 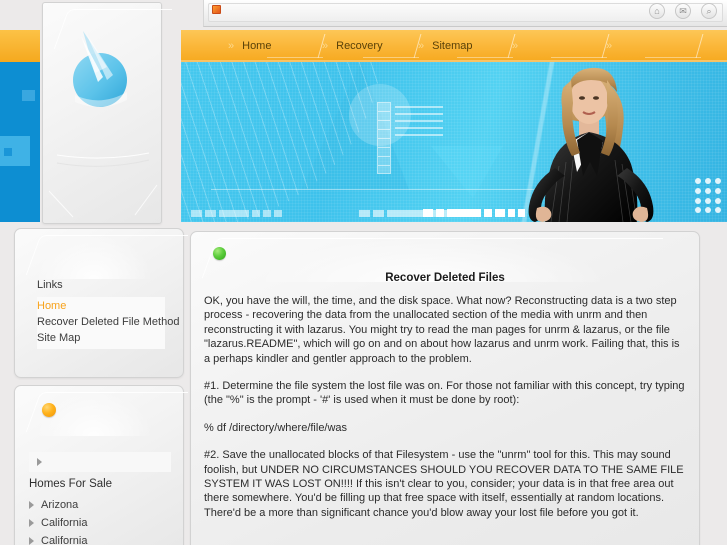 I want to click on nav-item-sitemap: » Sitemap, so click(x=467, y=46).